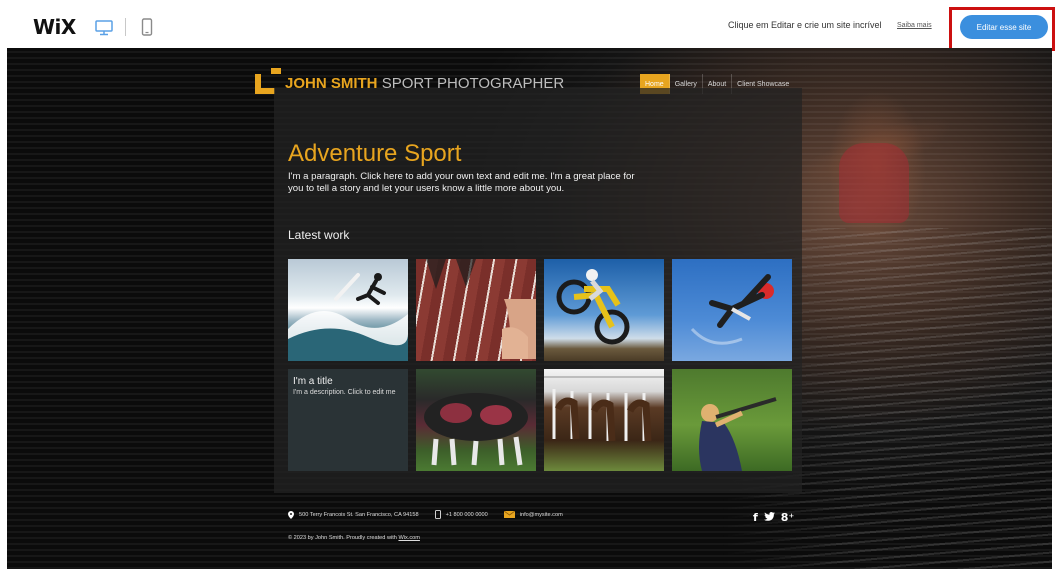  What do you see at coordinates (104, 30) in the screenshot?
I see `desktop-icon` at bounding box center [104, 30].